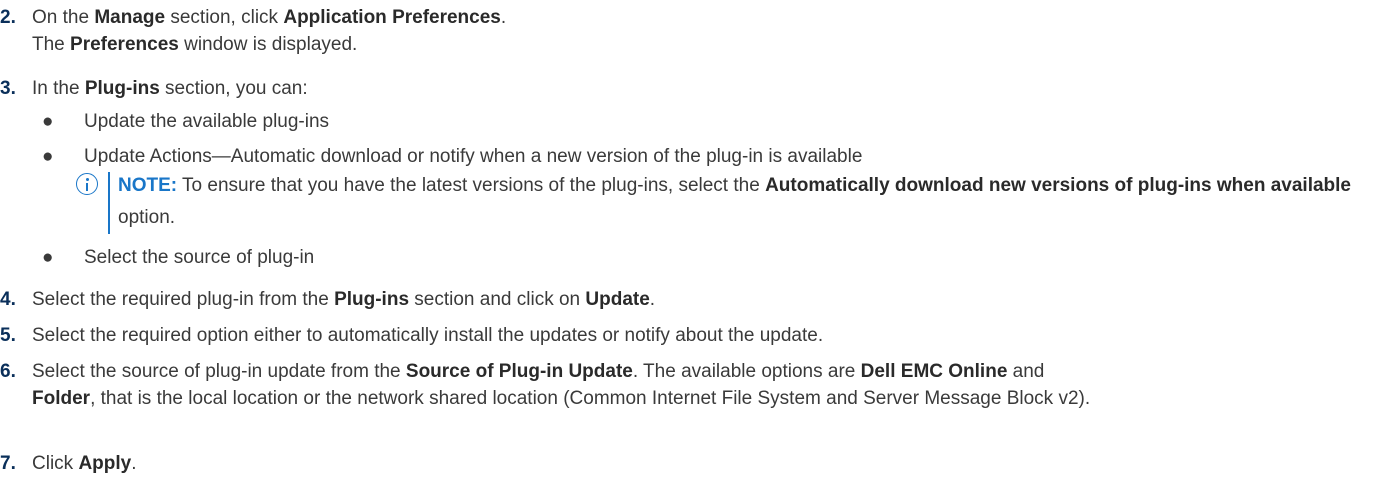  I want to click on text-segment: Click, so click(55, 463).